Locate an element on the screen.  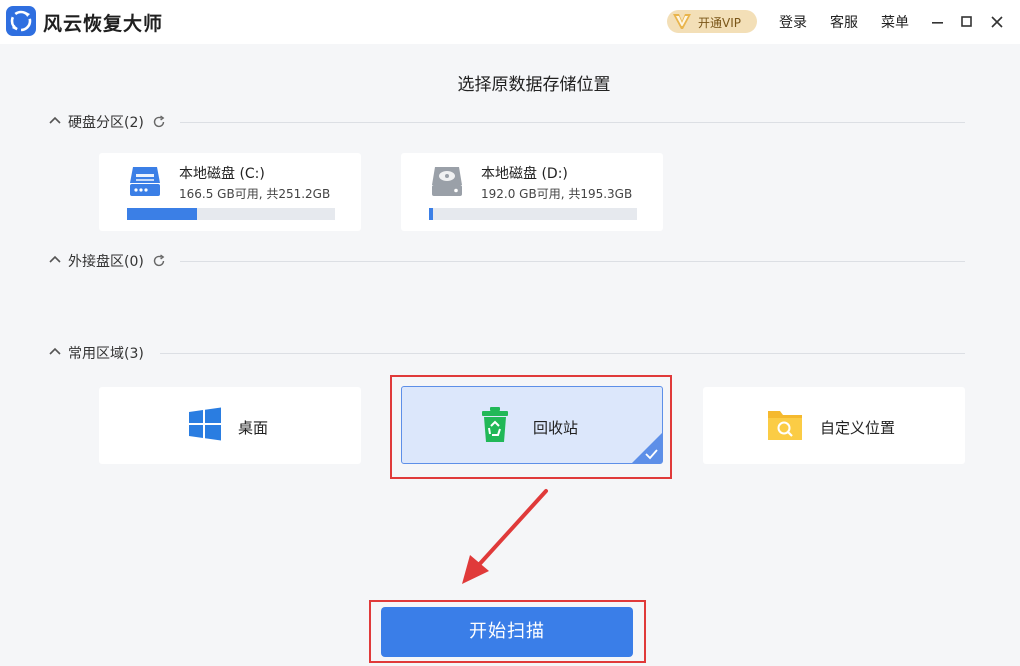
area-label: 自定义位置 is located at coordinates (858, 428).